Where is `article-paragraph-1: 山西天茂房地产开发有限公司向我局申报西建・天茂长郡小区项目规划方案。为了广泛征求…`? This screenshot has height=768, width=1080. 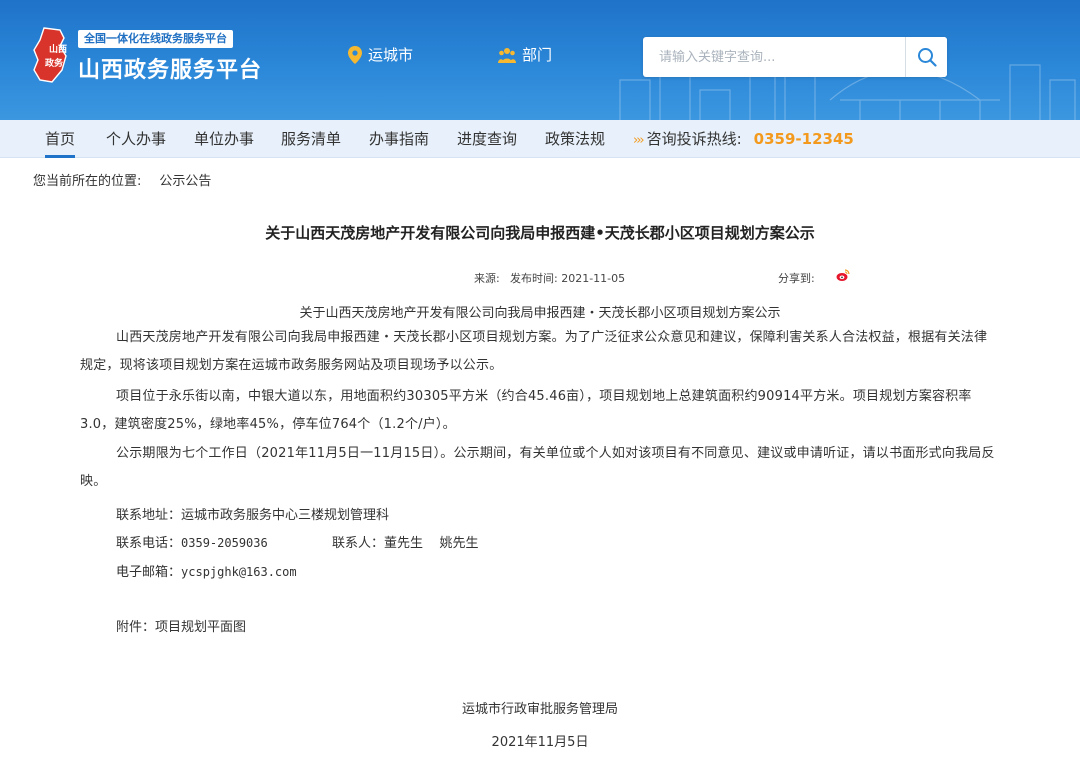 article-paragraph-1: 山西天茂房地产开发有限公司向我局申报西建・天茂长郡小区项目规划方案。为了广泛征求… is located at coordinates (534, 351).